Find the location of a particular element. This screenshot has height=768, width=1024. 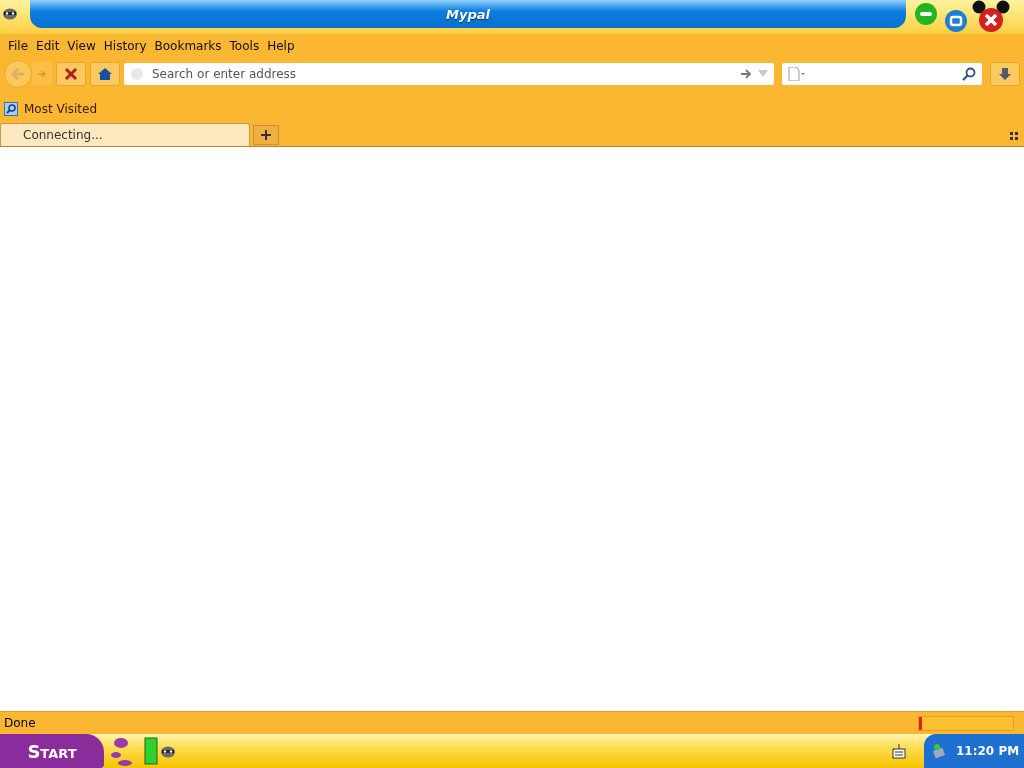

address-bar: Search or enter address is located at coordinates (449, 74).